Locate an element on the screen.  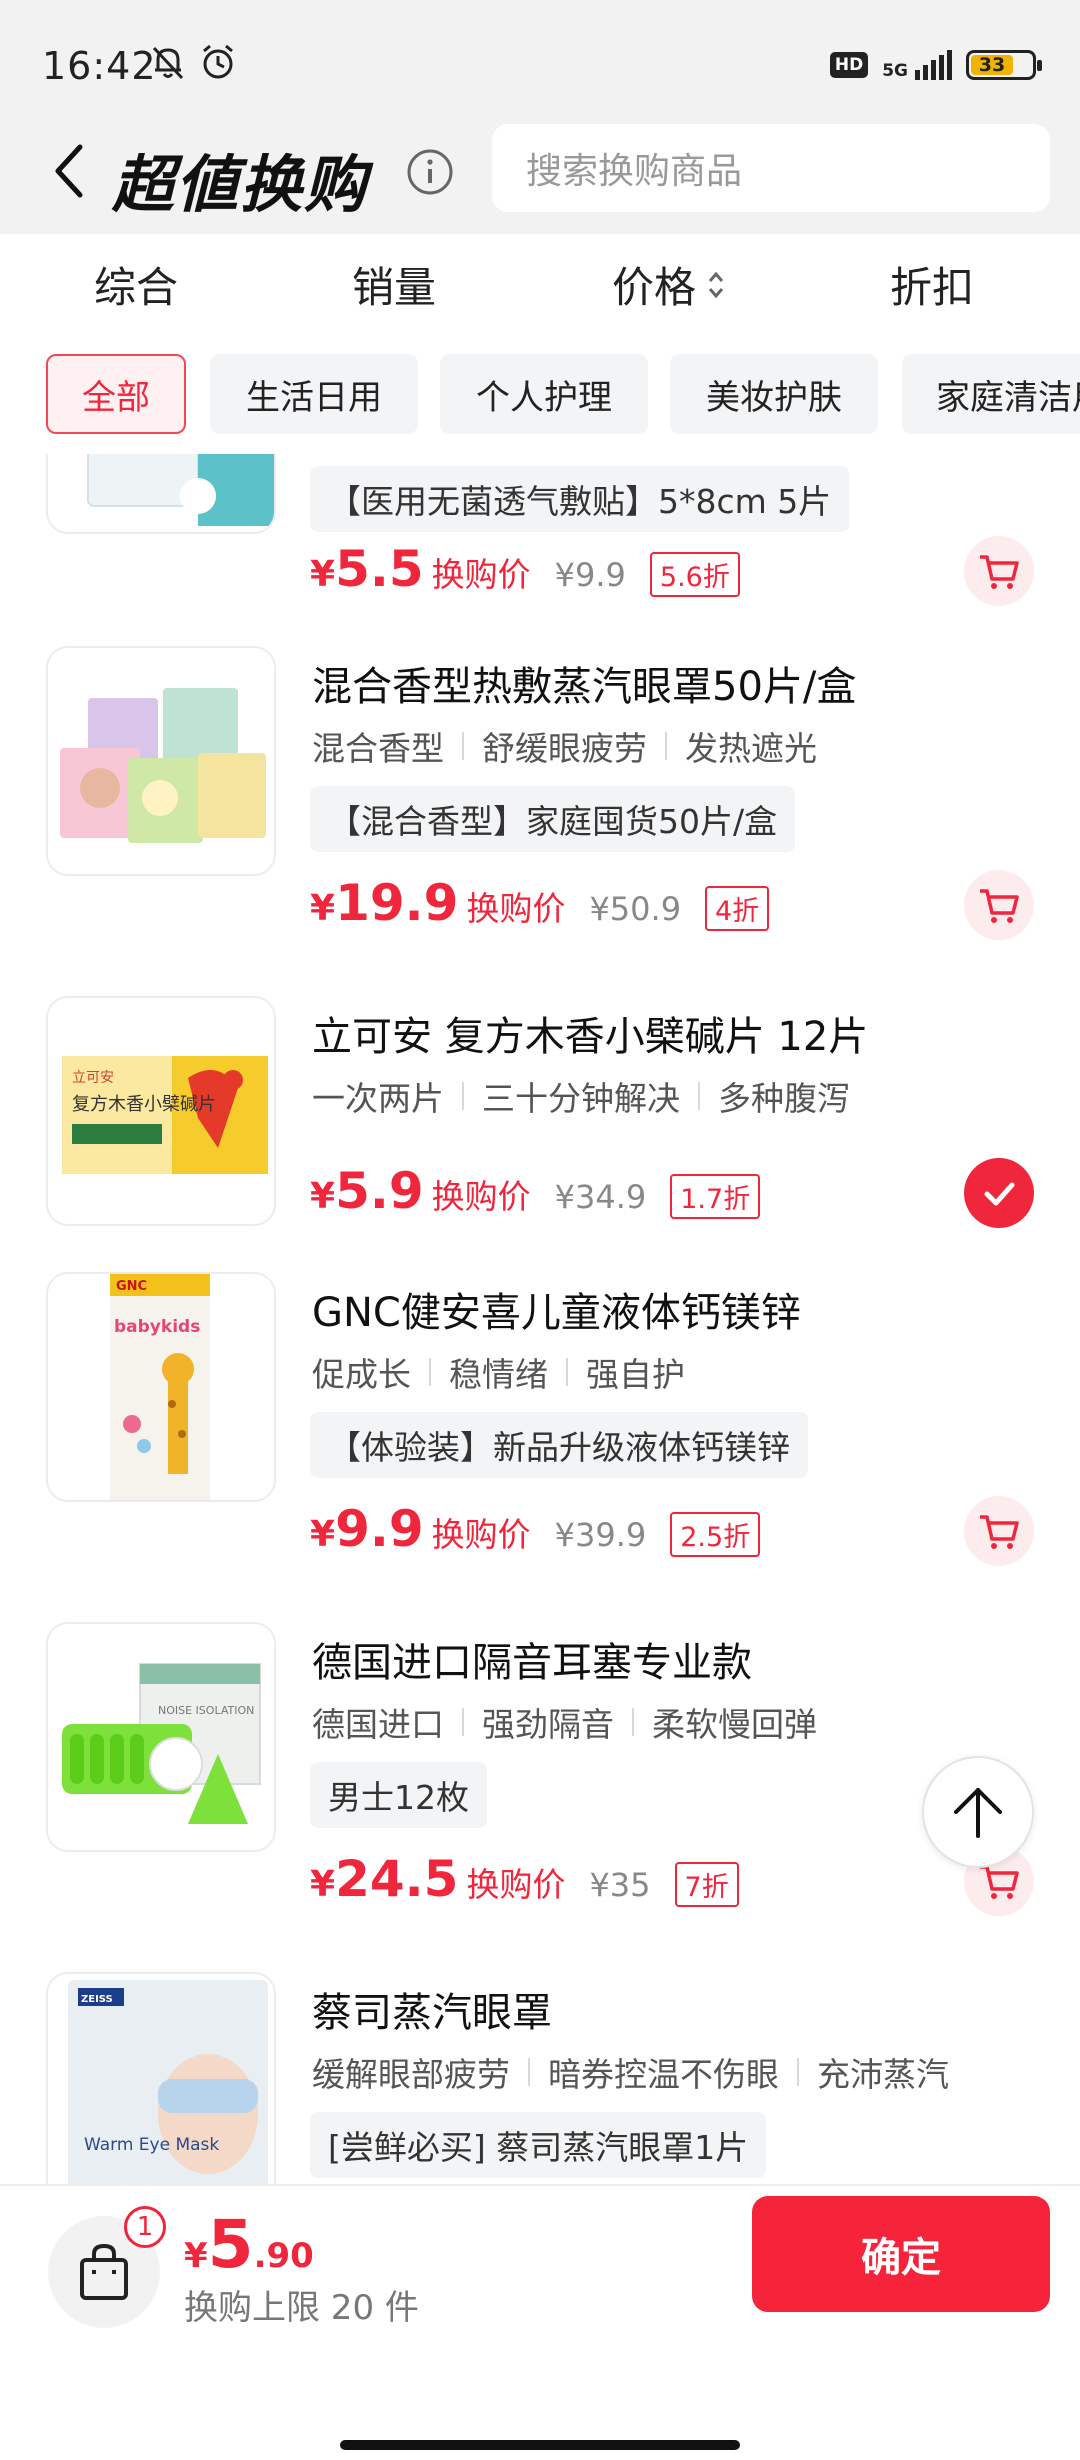
product-tags: 促成长 稳情绪 强自护 is located at coordinates (498, 1372).